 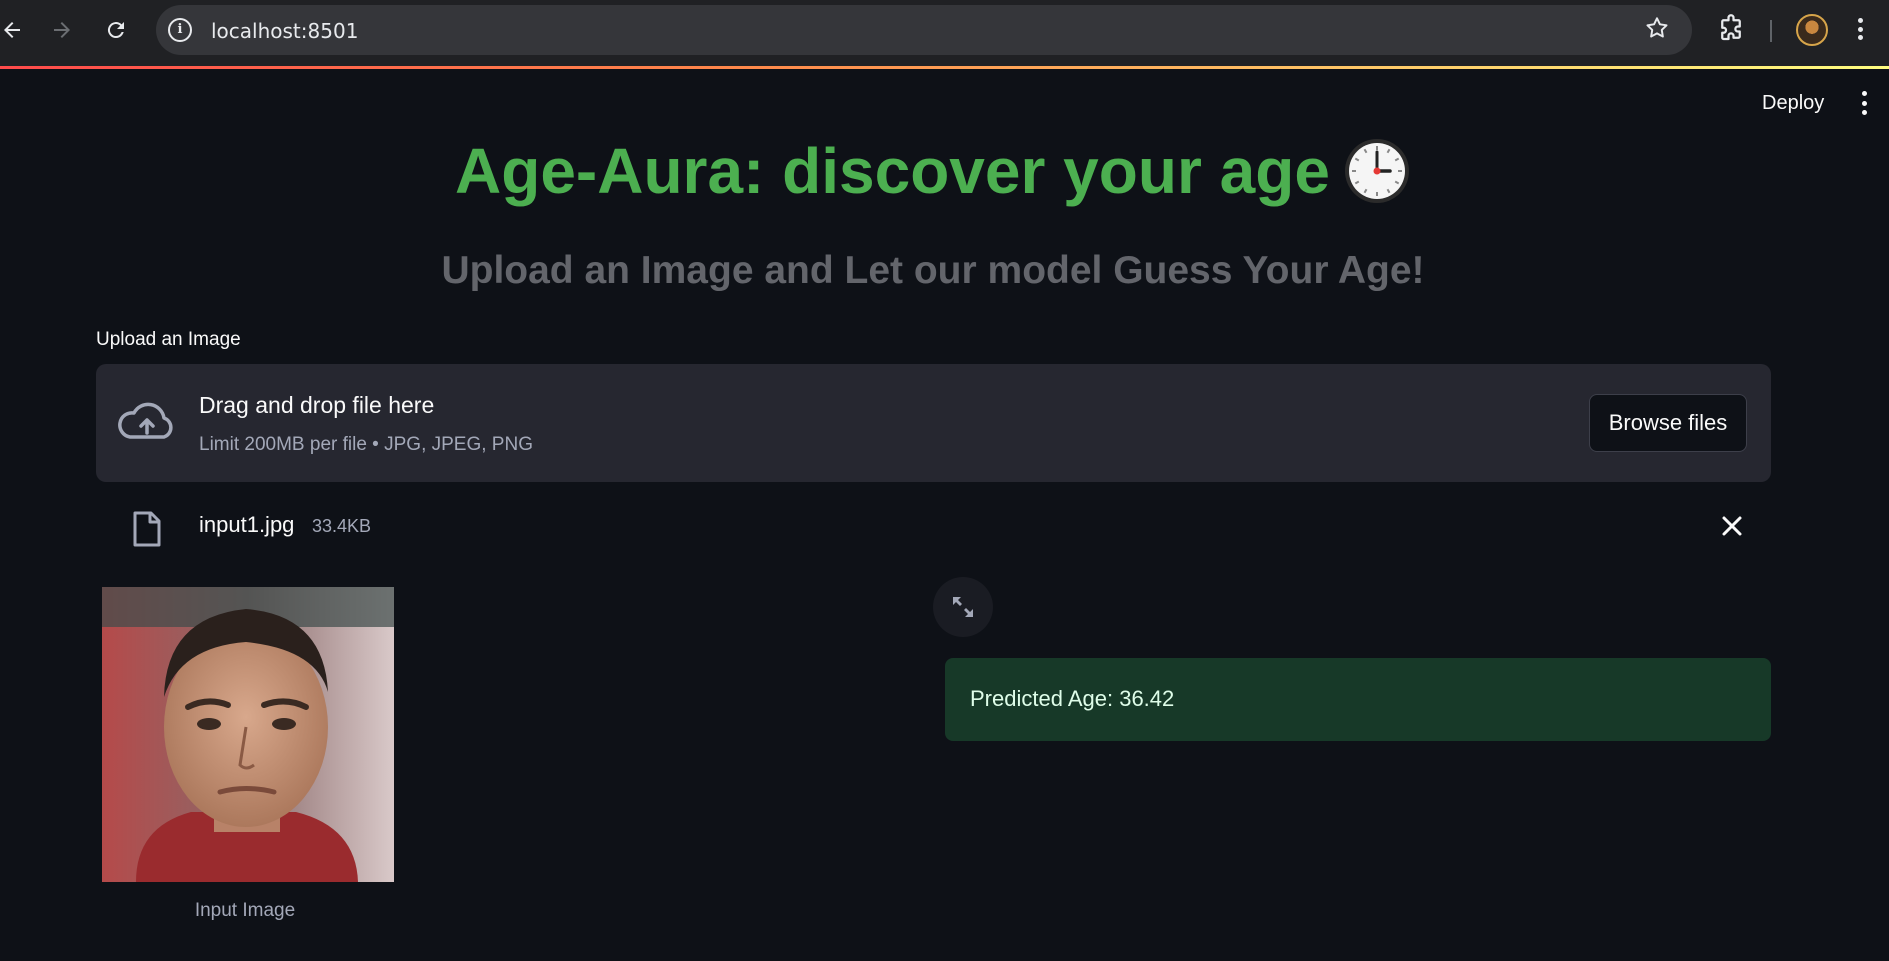 What do you see at coordinates (342, 526) in the screenshot?
I see `uploaded-file-size: 33.4KB` at bounding box center [342, 526].